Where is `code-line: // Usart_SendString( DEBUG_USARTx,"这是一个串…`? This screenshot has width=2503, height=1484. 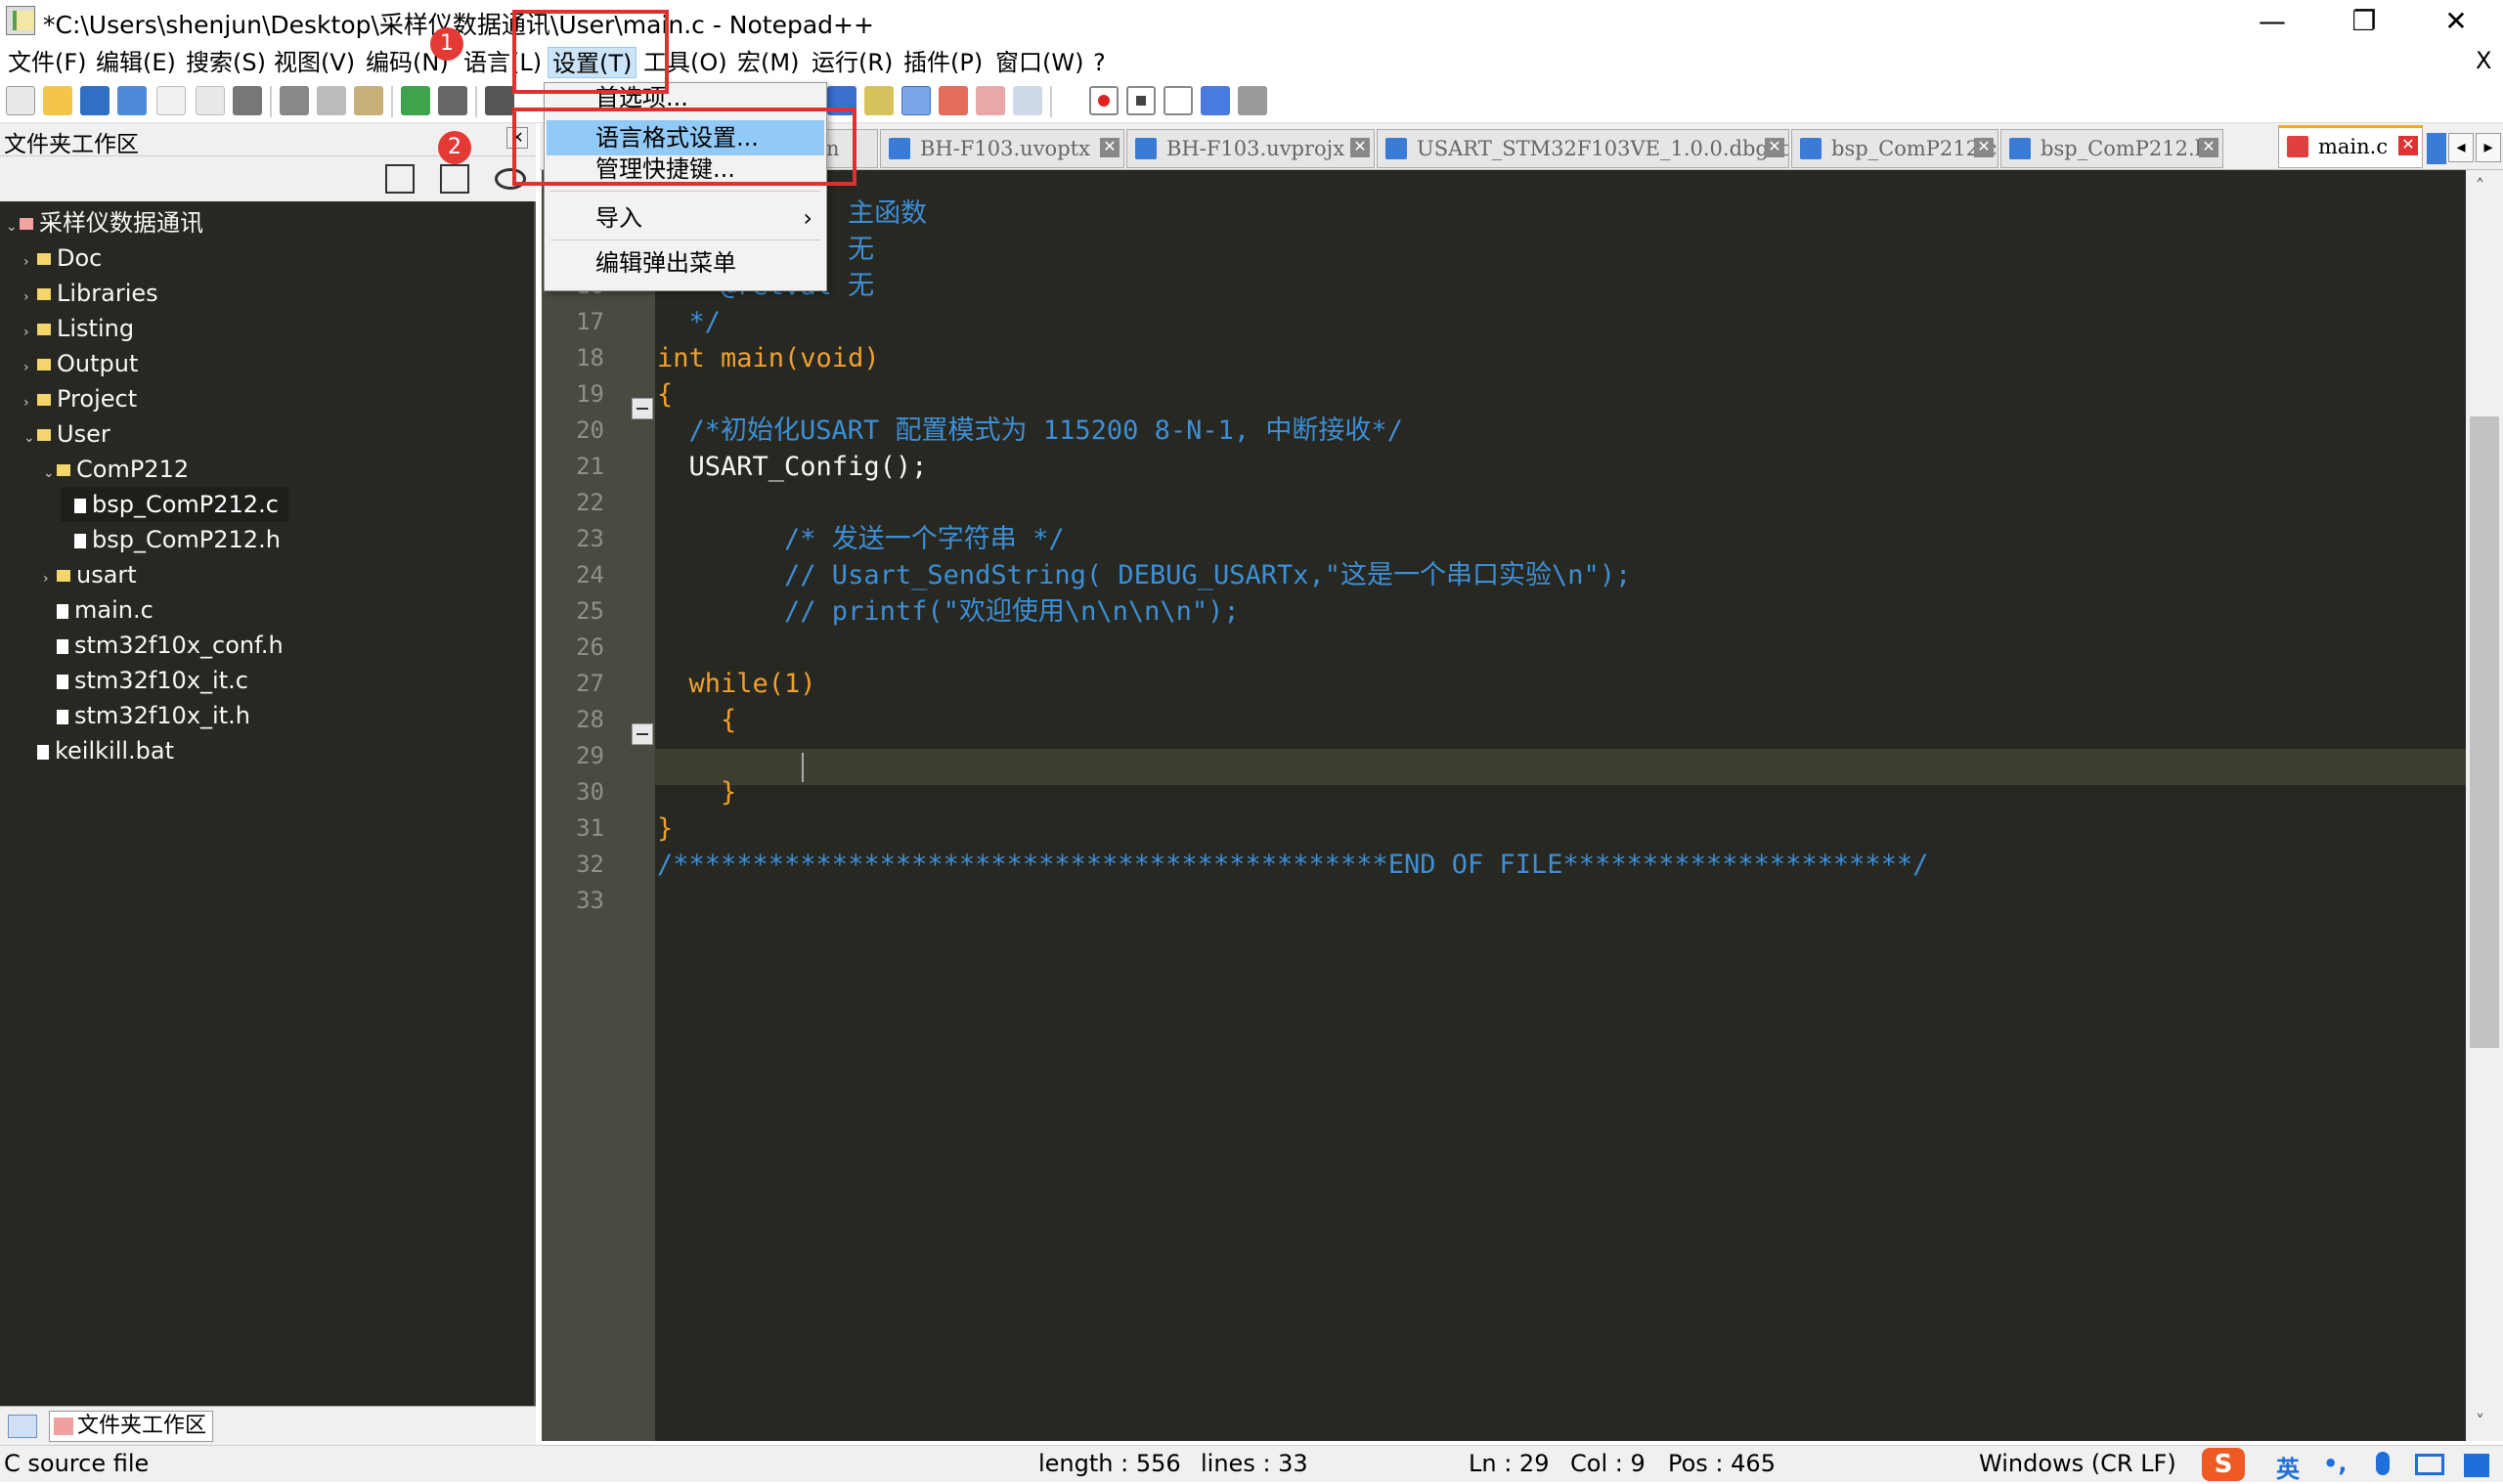
code-line: // Usart_SendString( DEBUG_USARTx,"这是一个串… is located at coordinates (1144, 575).